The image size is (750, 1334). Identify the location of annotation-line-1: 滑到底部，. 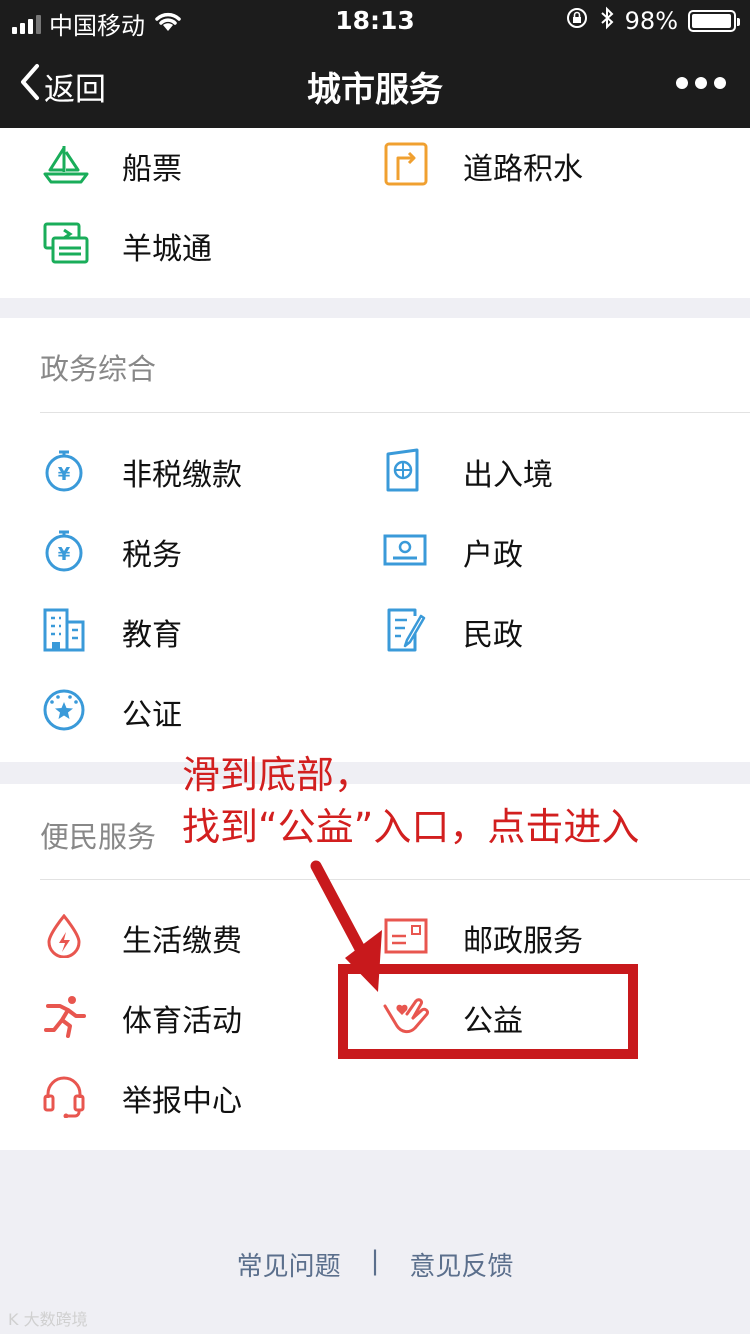
(277, 775).